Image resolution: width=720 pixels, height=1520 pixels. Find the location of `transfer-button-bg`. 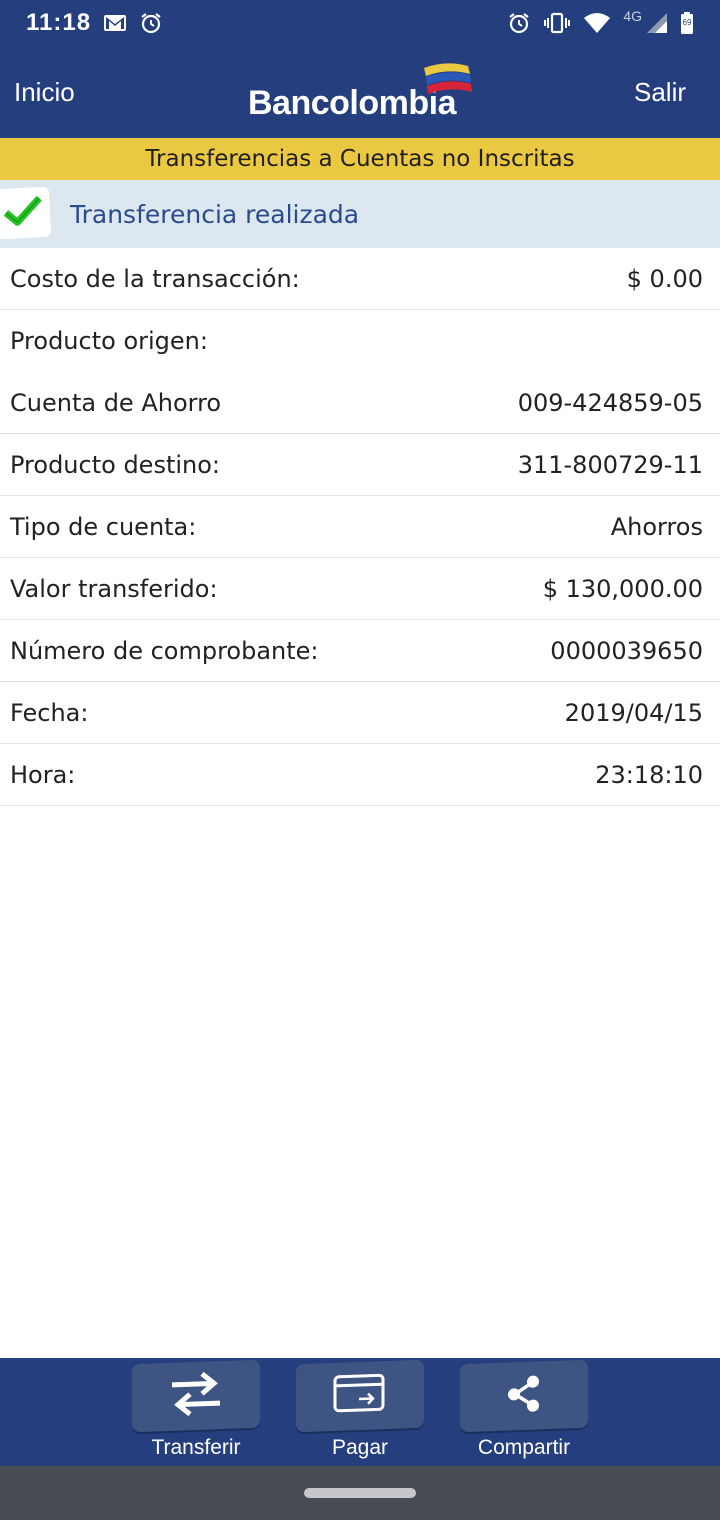

transfer-button-bg is located at coordinates (196, 1396).